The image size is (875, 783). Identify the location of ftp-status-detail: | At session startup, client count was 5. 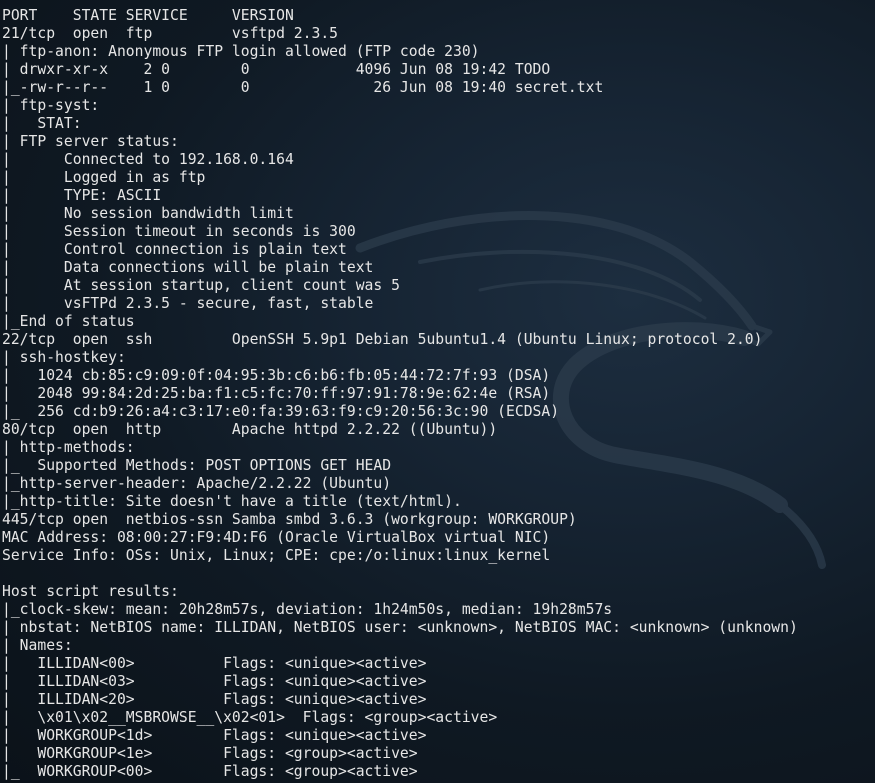
(201, 285).